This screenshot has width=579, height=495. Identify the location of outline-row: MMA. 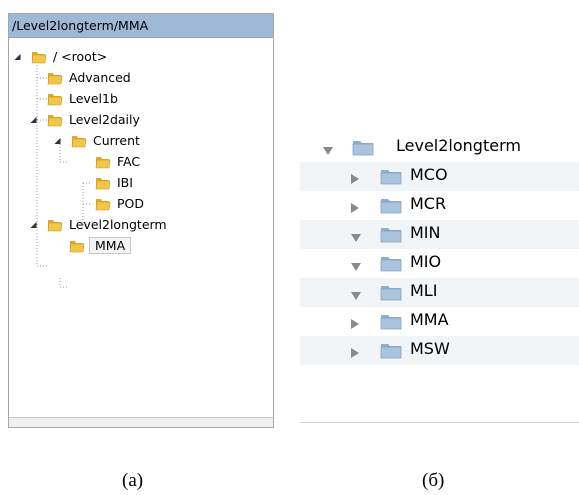
(439, 321).